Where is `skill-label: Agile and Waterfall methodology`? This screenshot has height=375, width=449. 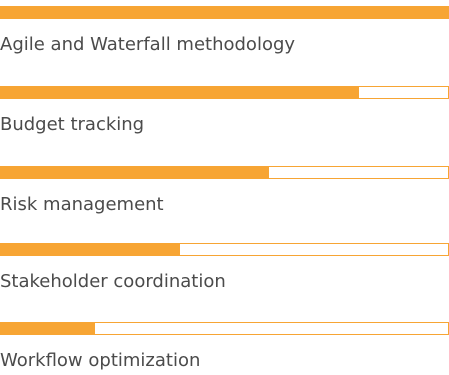
skill-label: Agile and Waterfall methodology is located at coordinates (148, 44).